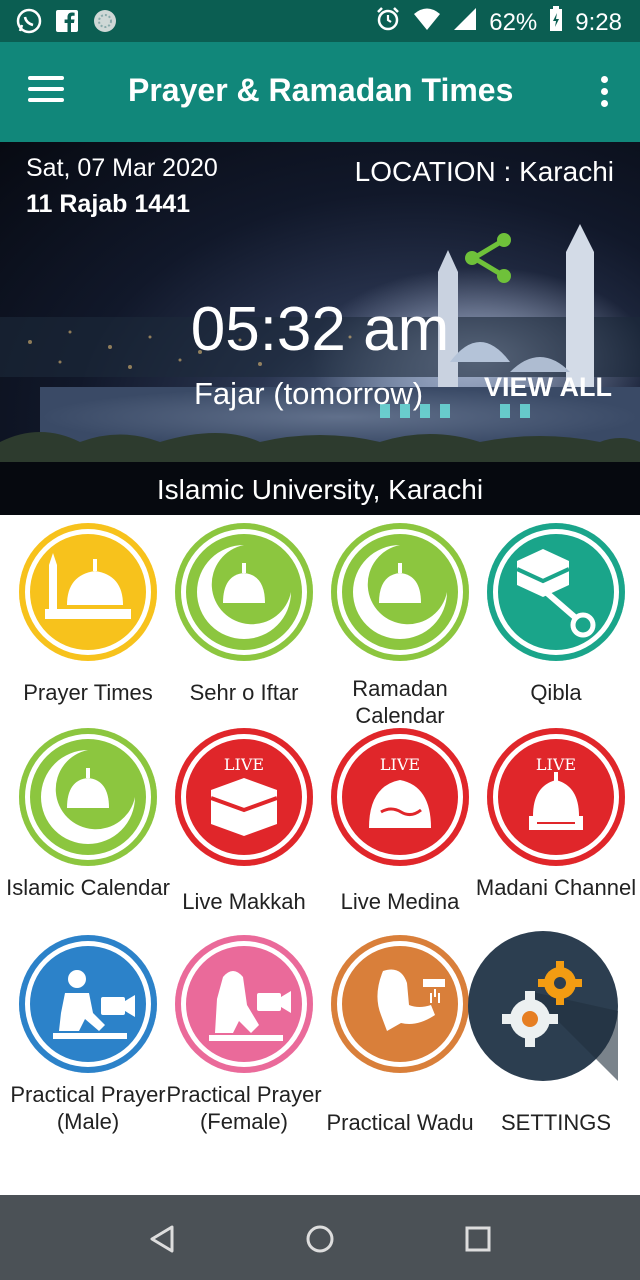 The width and height of the screenshot is (640, 1280). What do you see at coordinates (400, 797) in the screenshot?
I see `live-medina-icon: LIVE` at bounding box center [400, 797].